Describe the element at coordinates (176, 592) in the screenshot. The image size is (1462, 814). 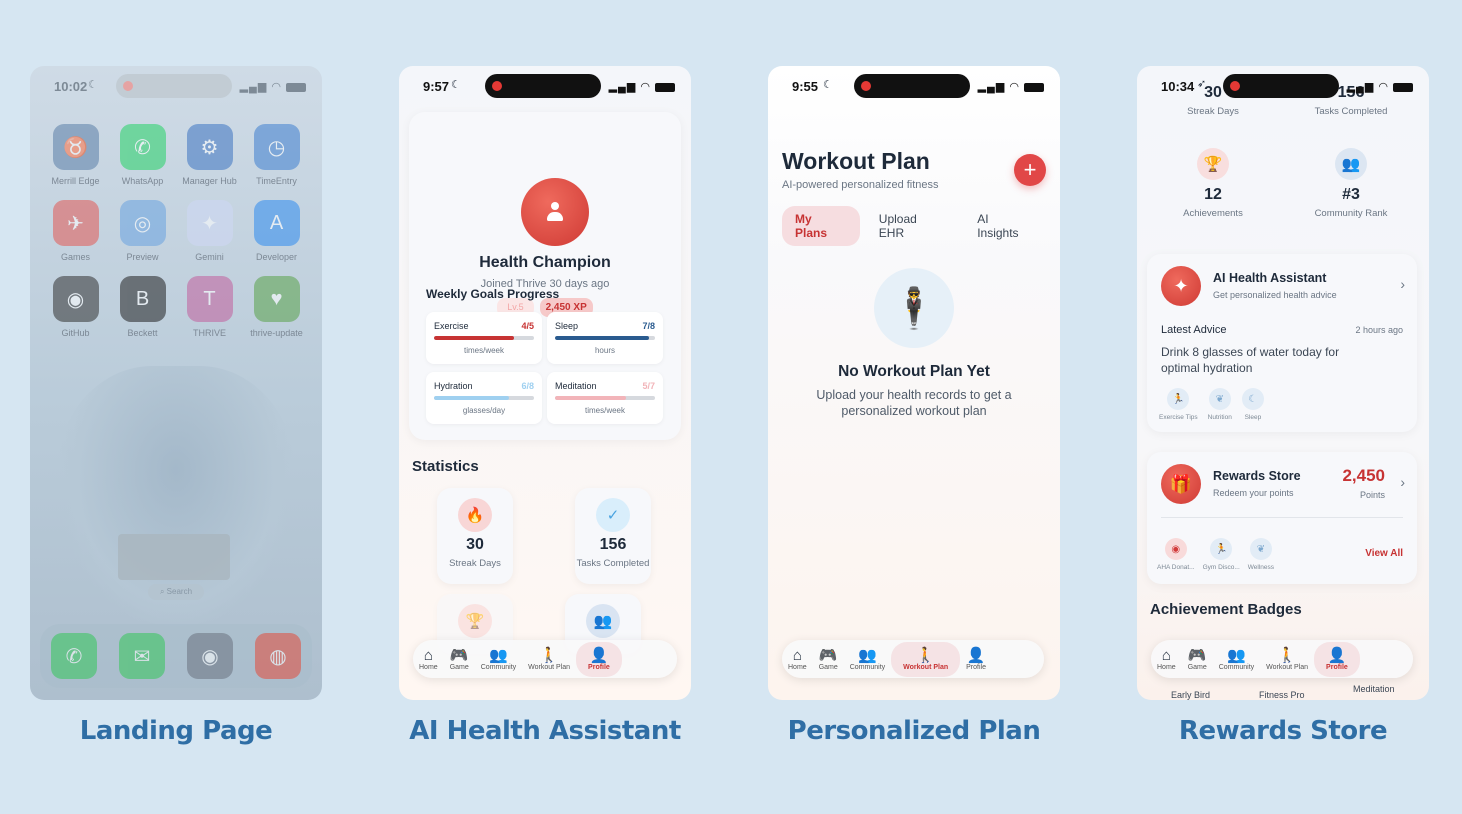
I see `search-pill: ⌕ Search` at that location.